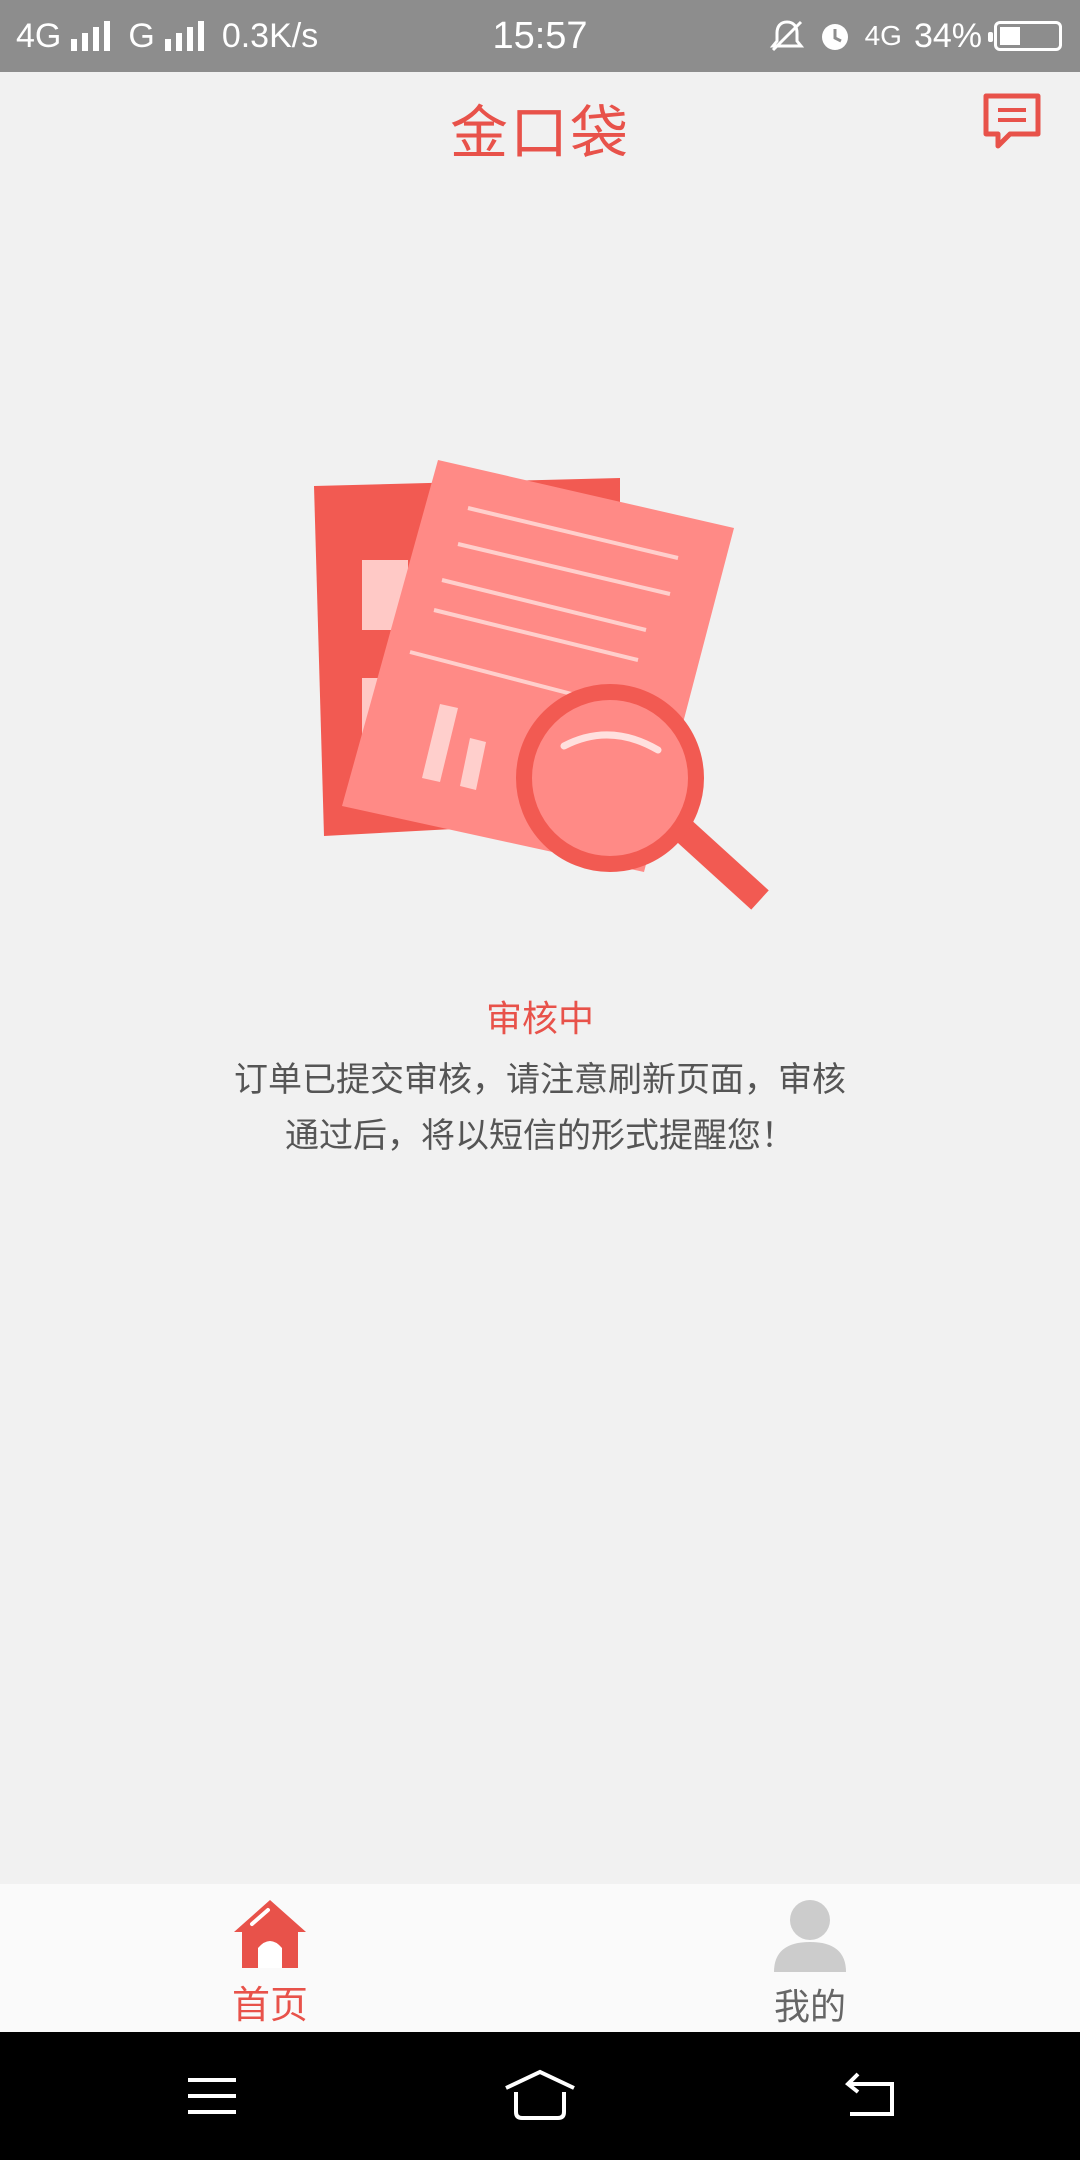 The width and height of the screenshot is (1080, 2160). I want to click on home-nav-icon, so click(540, 2096).